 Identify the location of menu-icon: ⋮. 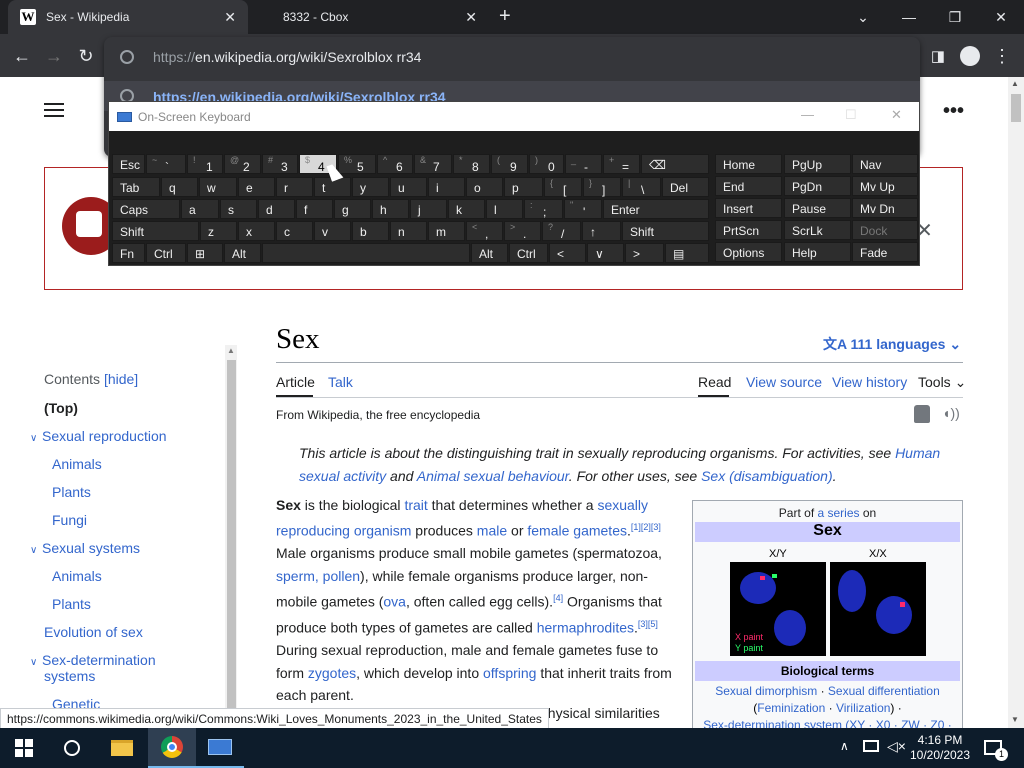
(1002, 56).